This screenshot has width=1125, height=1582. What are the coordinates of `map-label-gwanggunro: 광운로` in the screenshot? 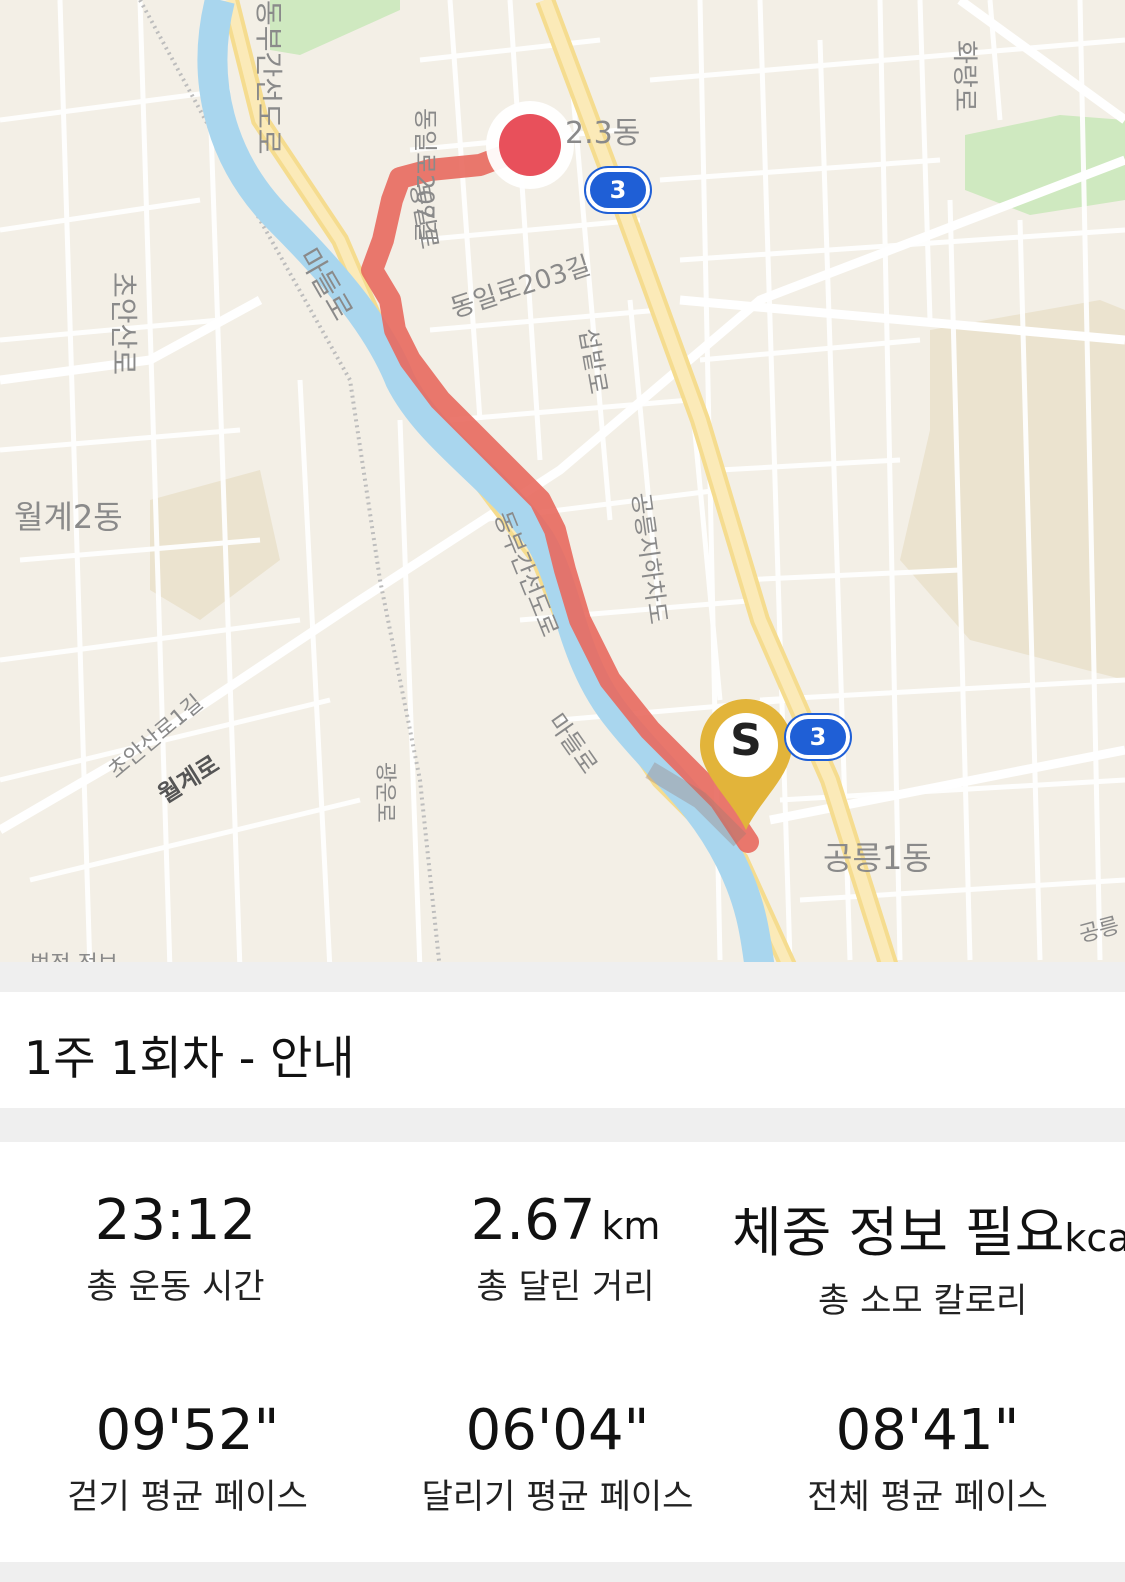 It's located at (384, 792).